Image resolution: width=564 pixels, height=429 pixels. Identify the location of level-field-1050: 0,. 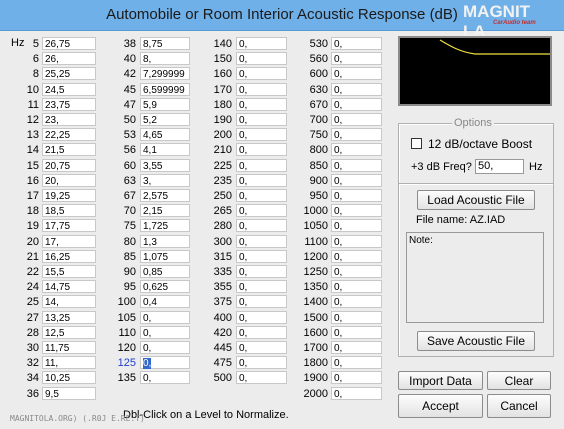
(356, 225).